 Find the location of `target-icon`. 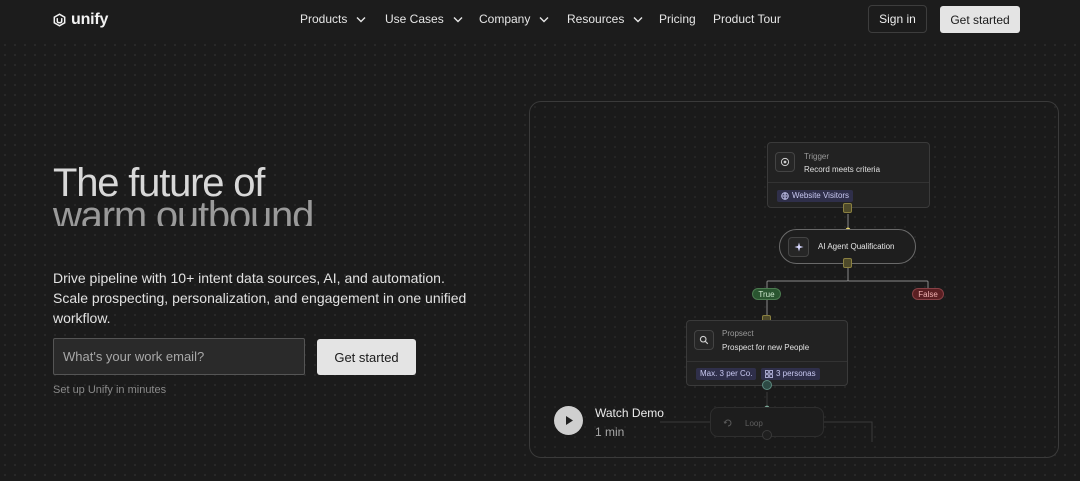

target-icon is located at coordinates (785, 162).